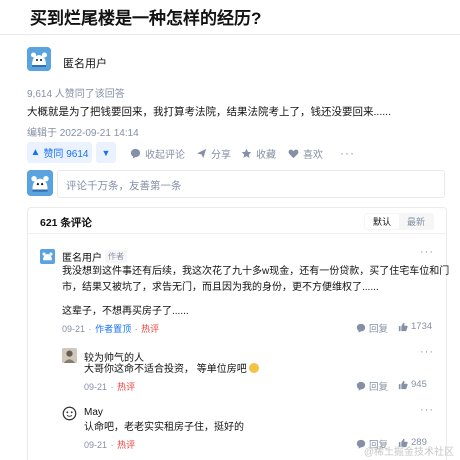 The height and width of the screenshot is (460, 460). I want to click on comment-author: 匿名用户, so click(82, 256).